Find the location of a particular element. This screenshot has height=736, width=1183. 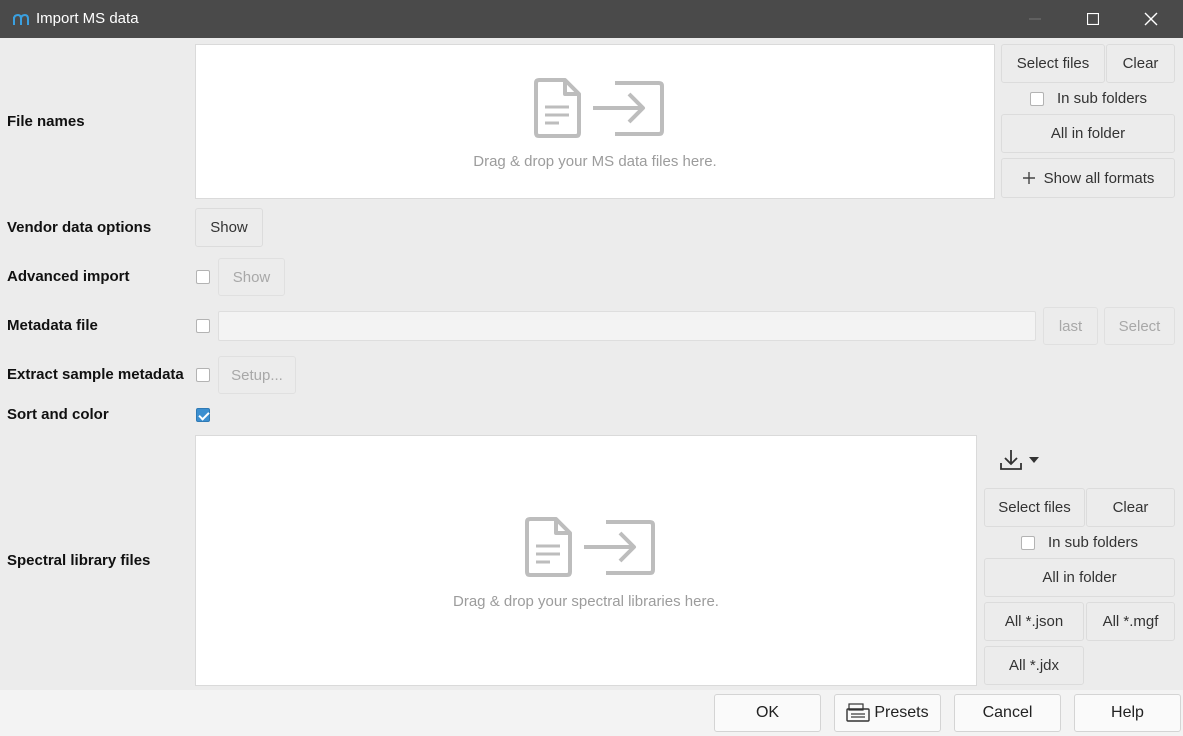

close-button is located at coordinates (1151, 19).